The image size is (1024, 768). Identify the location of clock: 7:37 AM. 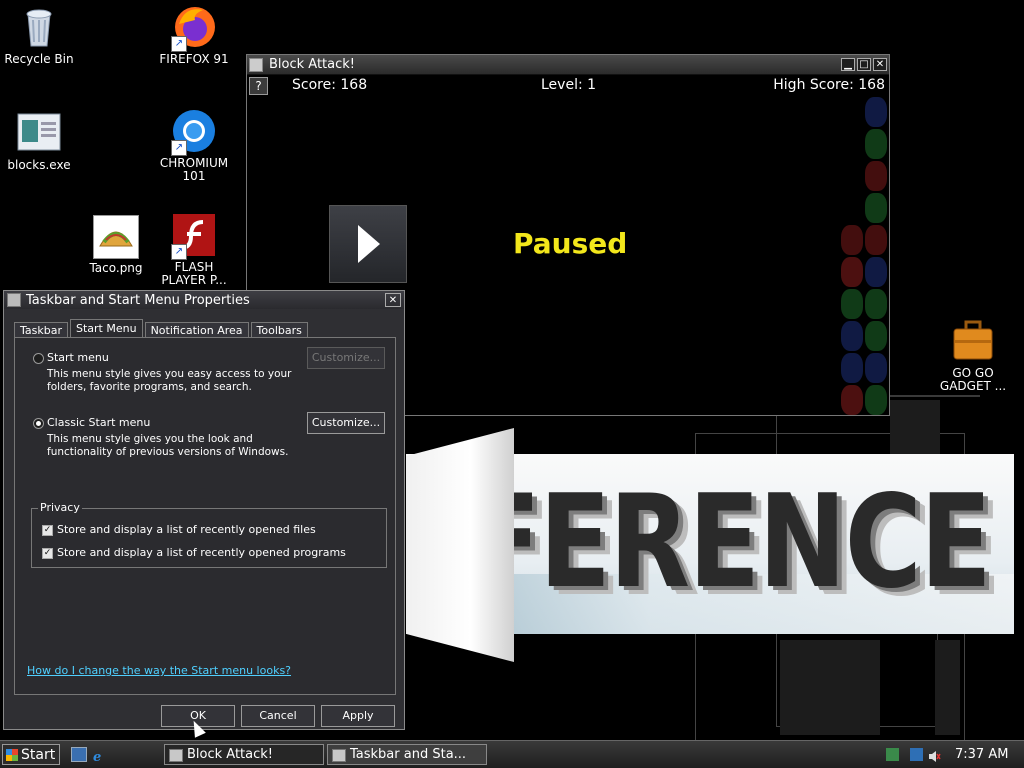
(982, 754).